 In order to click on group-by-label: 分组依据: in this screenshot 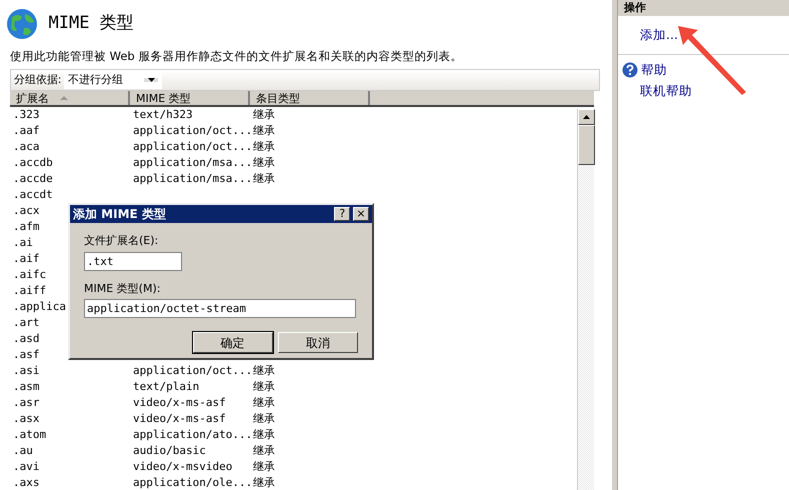, I will do `click(38, 80)`.